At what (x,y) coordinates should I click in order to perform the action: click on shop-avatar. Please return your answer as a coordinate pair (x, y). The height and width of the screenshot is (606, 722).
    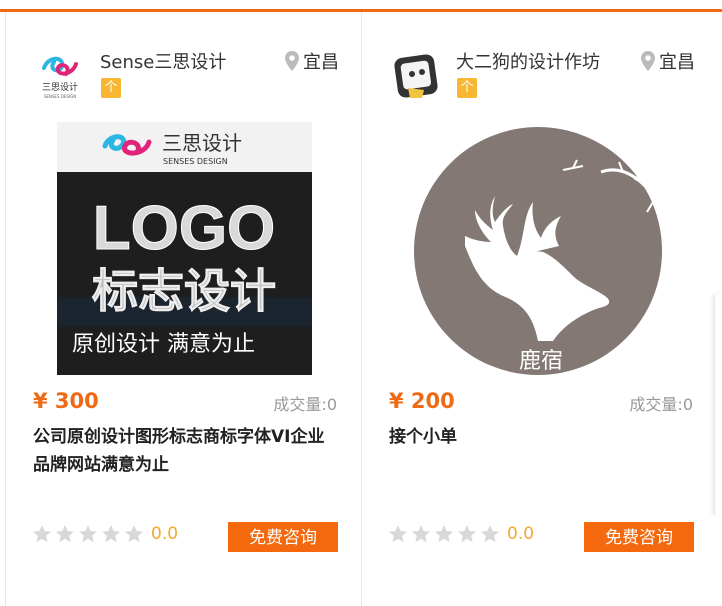
    Looking at the image, I should click on (416, 76).